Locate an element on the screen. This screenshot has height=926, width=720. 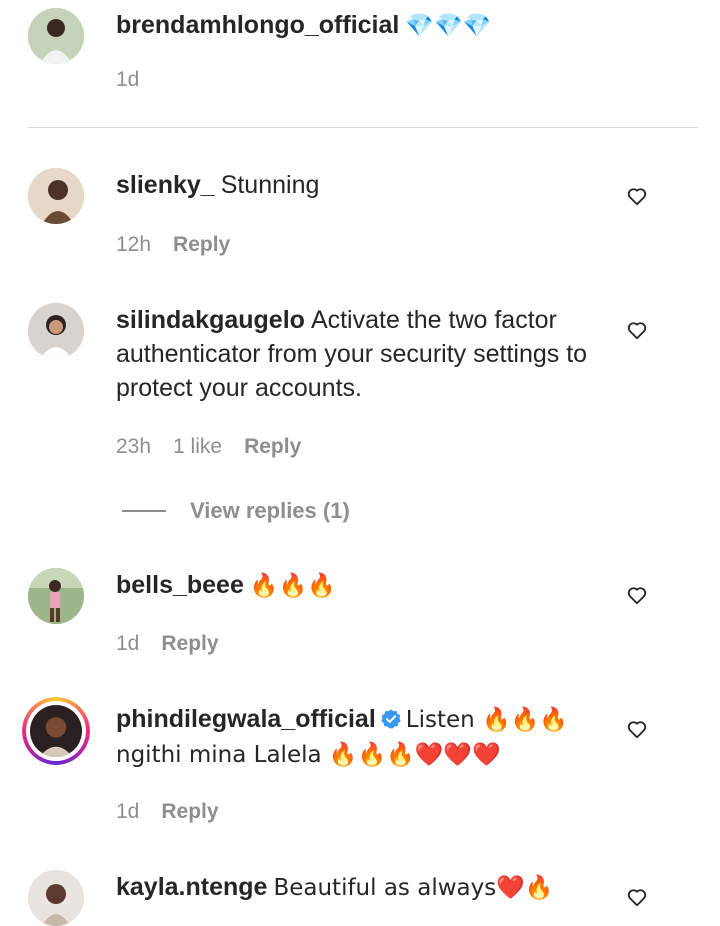
replies-divider is located at coordinates (144, 511).